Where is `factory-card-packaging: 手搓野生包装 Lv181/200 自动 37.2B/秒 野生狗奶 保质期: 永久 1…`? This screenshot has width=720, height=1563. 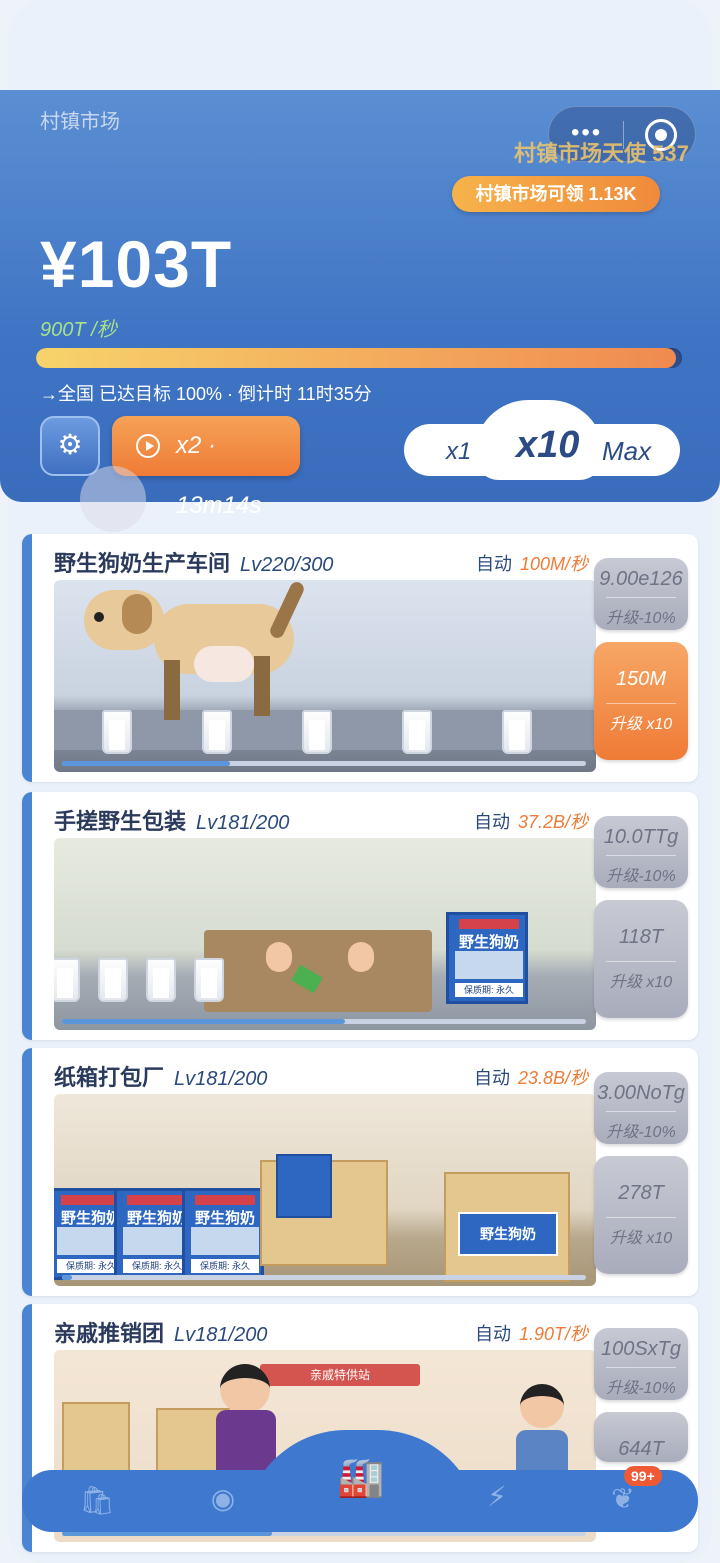
factory-card-packaging: 手搓野生包装 Lv181/200 自动 37.2B/秒 野生狗奶 保质期: 永久 1… is located at coordinates (360, 916).